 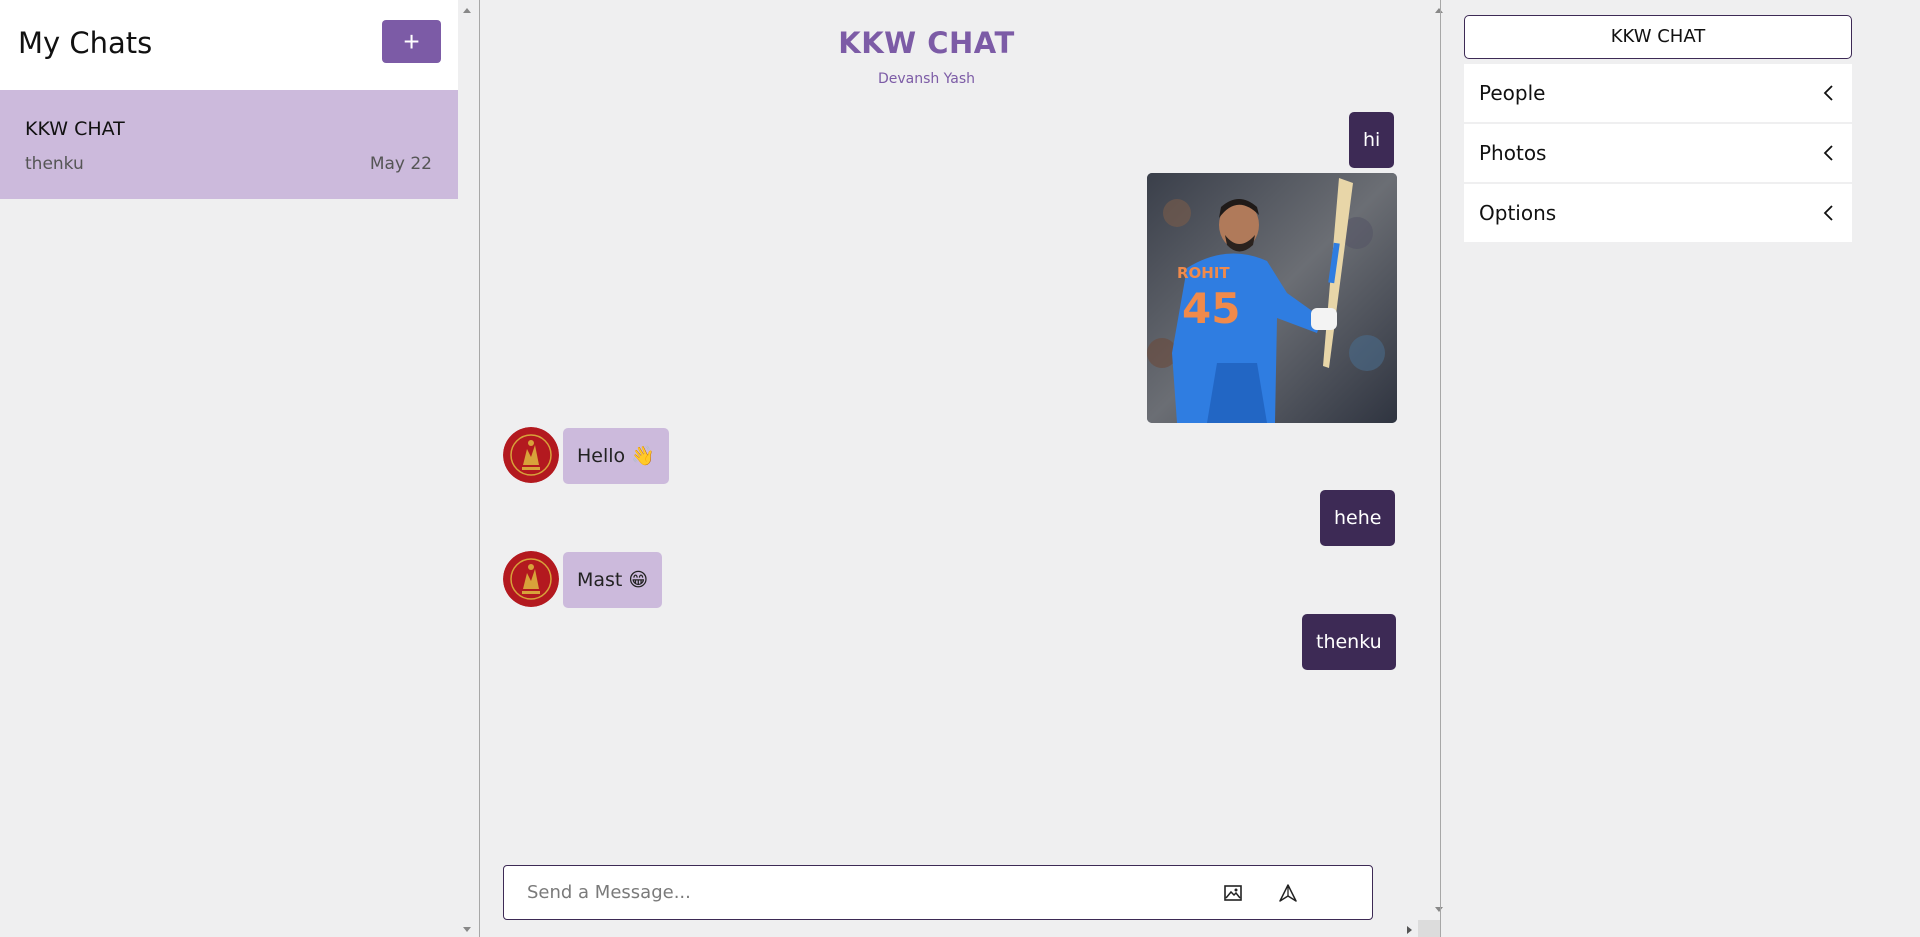 I want to click on settings-section-photos: Photos, so click(x=1658, y=153).